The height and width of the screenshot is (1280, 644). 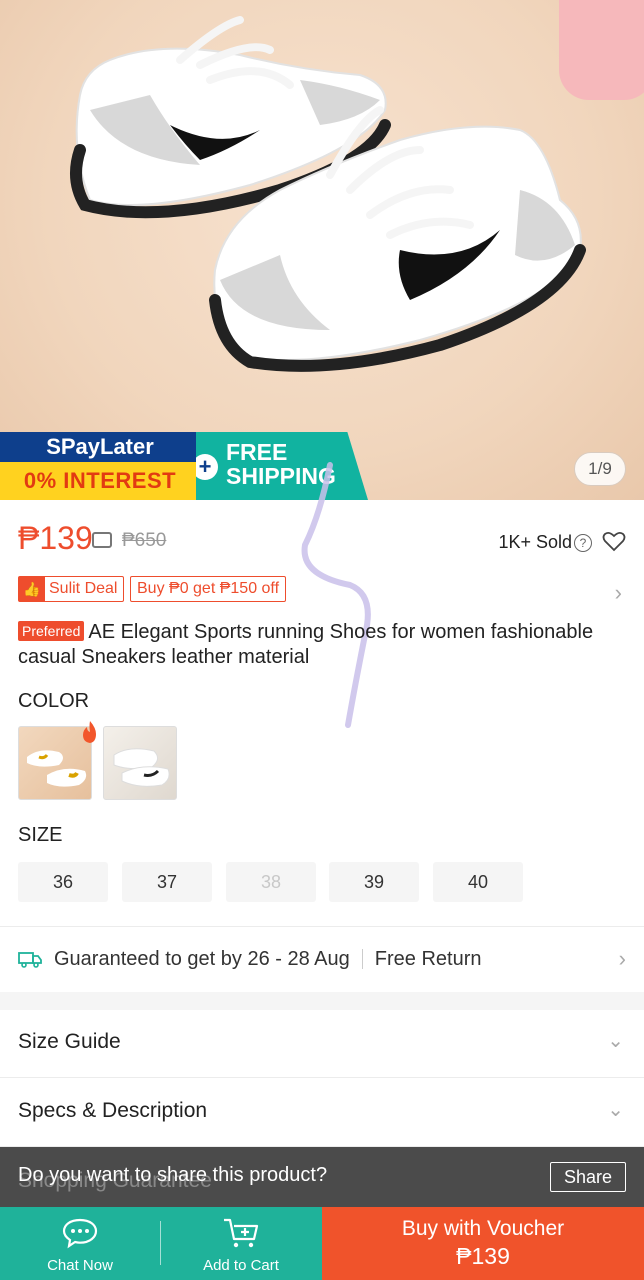 I want to click on share-button: Share, so click(x=588, y=1177).